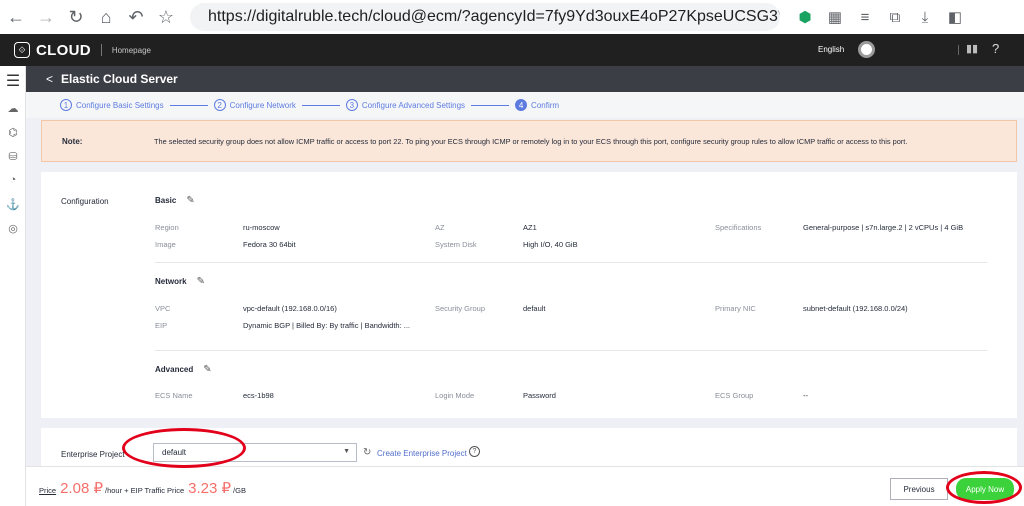  Describe the element at coordinates (174, 395) in the screenshot. I see `ecs-name-label: ECS Name` at that location.